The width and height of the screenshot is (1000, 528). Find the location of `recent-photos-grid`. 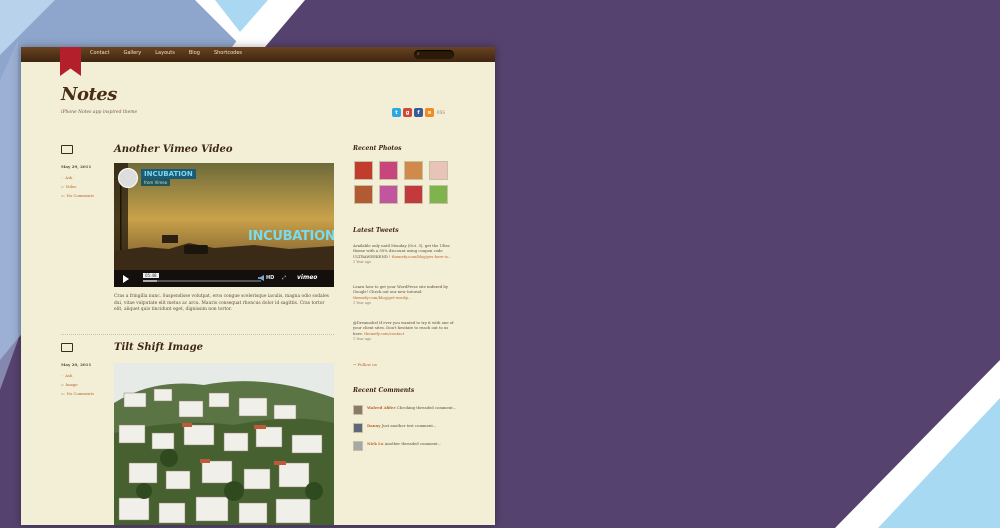

recent-photos-grid is located at coordinates (404, 182).